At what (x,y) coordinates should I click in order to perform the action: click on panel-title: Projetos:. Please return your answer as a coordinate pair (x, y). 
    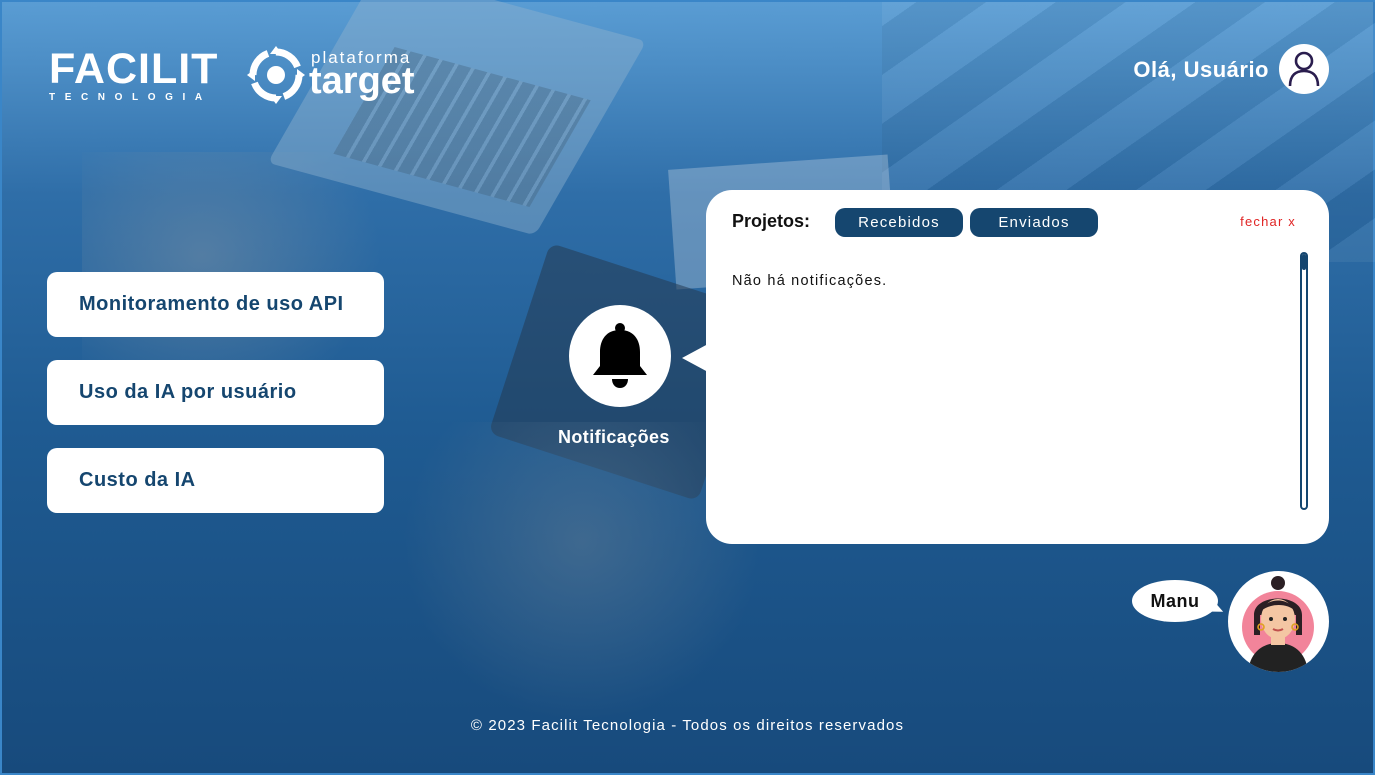
    Looking at the image, I should click on (771, 221).